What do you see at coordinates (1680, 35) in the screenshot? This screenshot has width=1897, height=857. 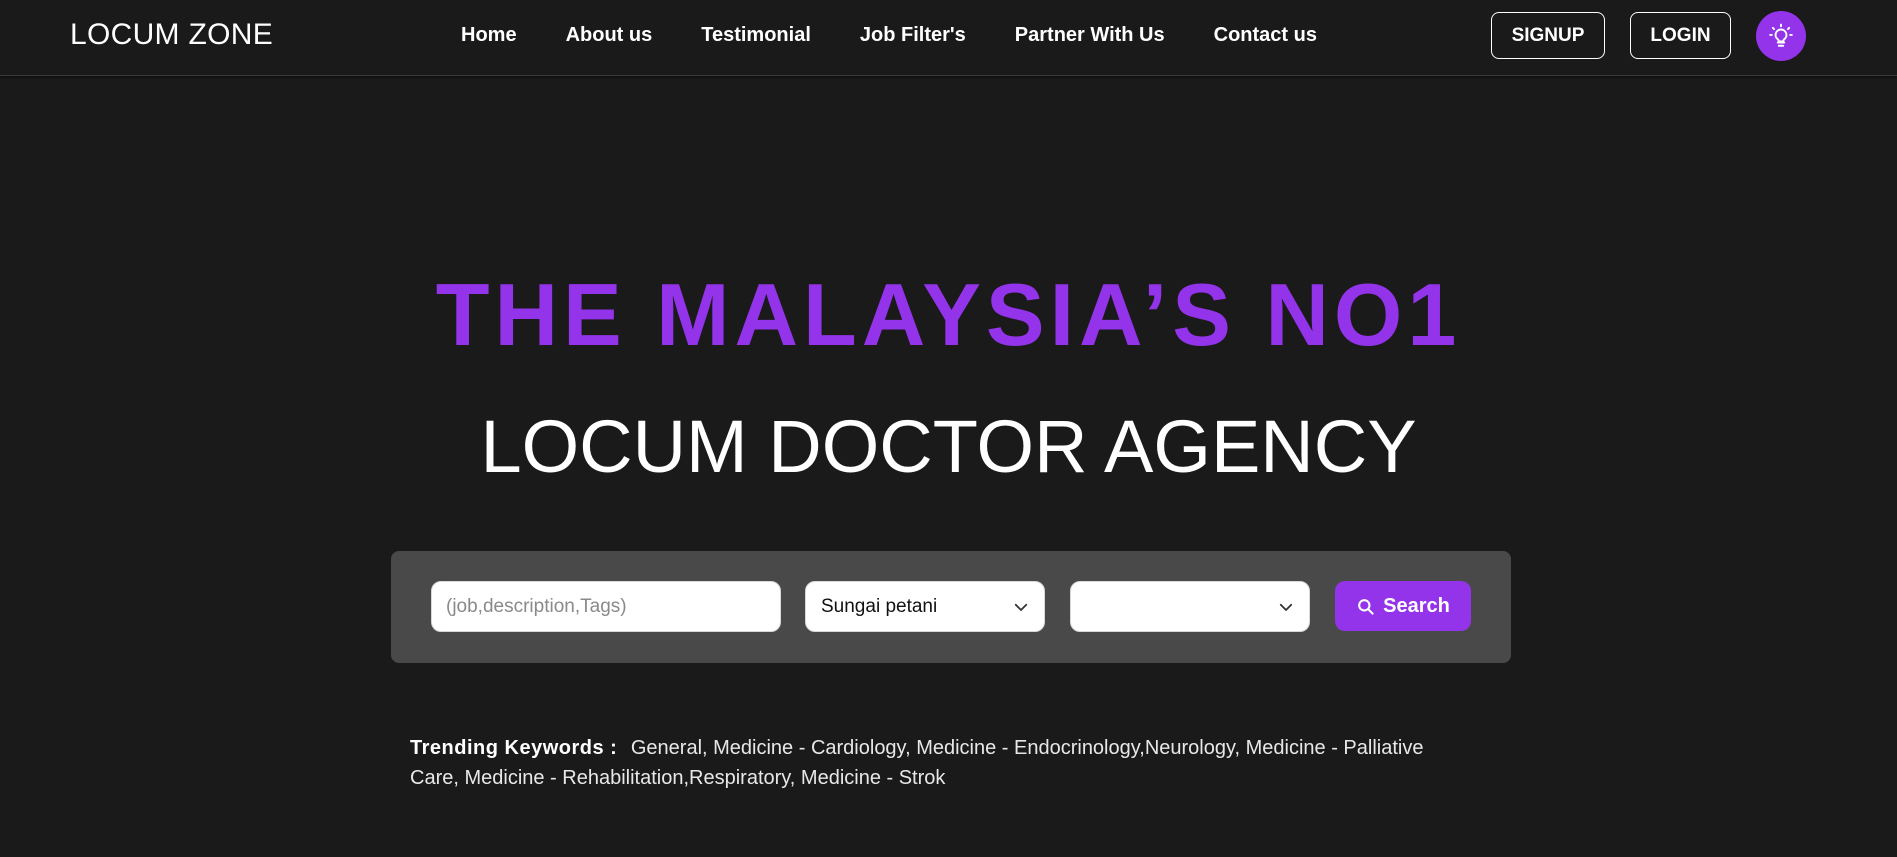 I see `login-button: LOGIN` at bounding box center [1680, 35].